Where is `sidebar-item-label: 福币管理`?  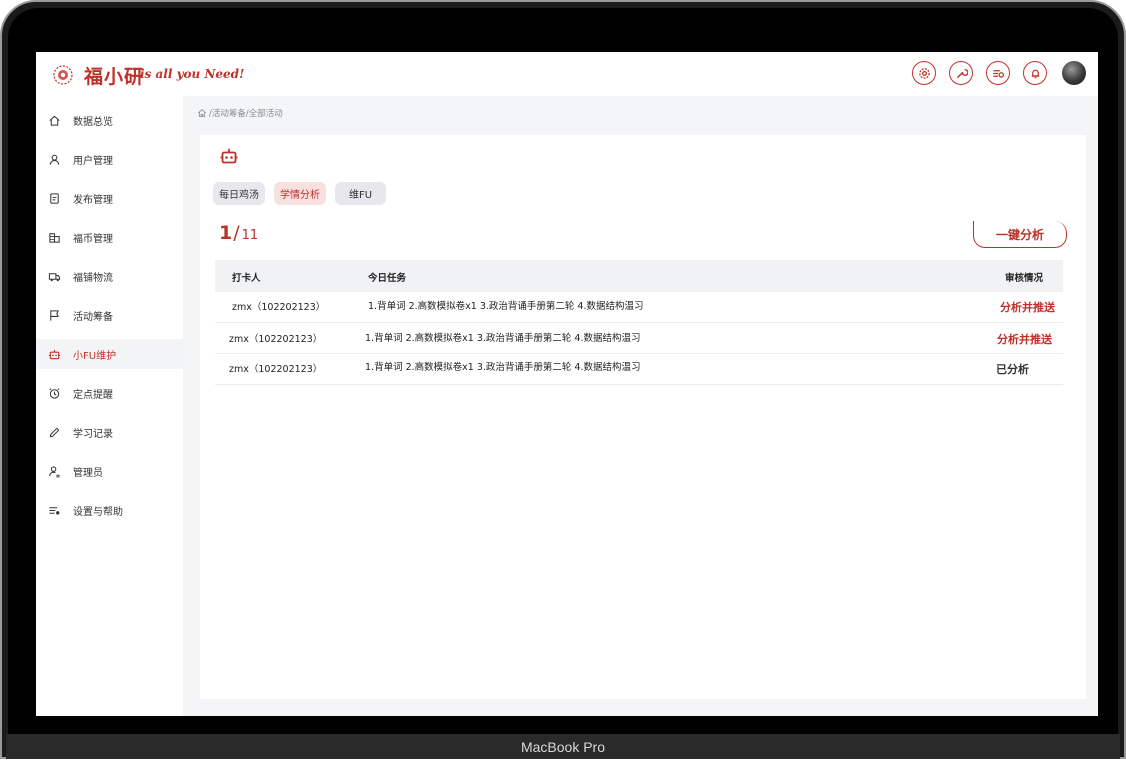 sidebar-item-label: 福币管理 is located at coordinates (93, 239).